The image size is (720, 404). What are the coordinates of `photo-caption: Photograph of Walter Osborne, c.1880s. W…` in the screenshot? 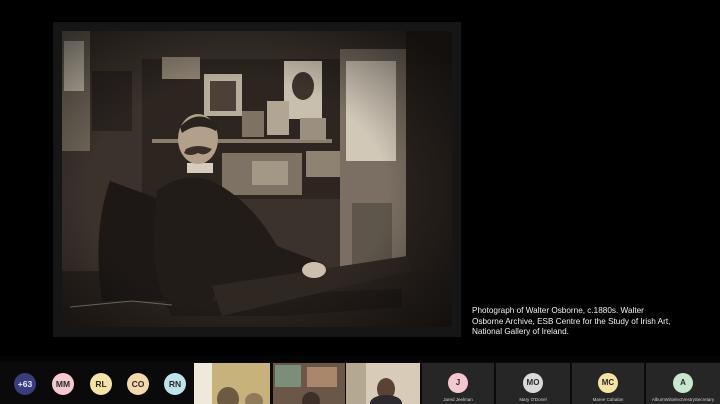 It's located at (571, 321).